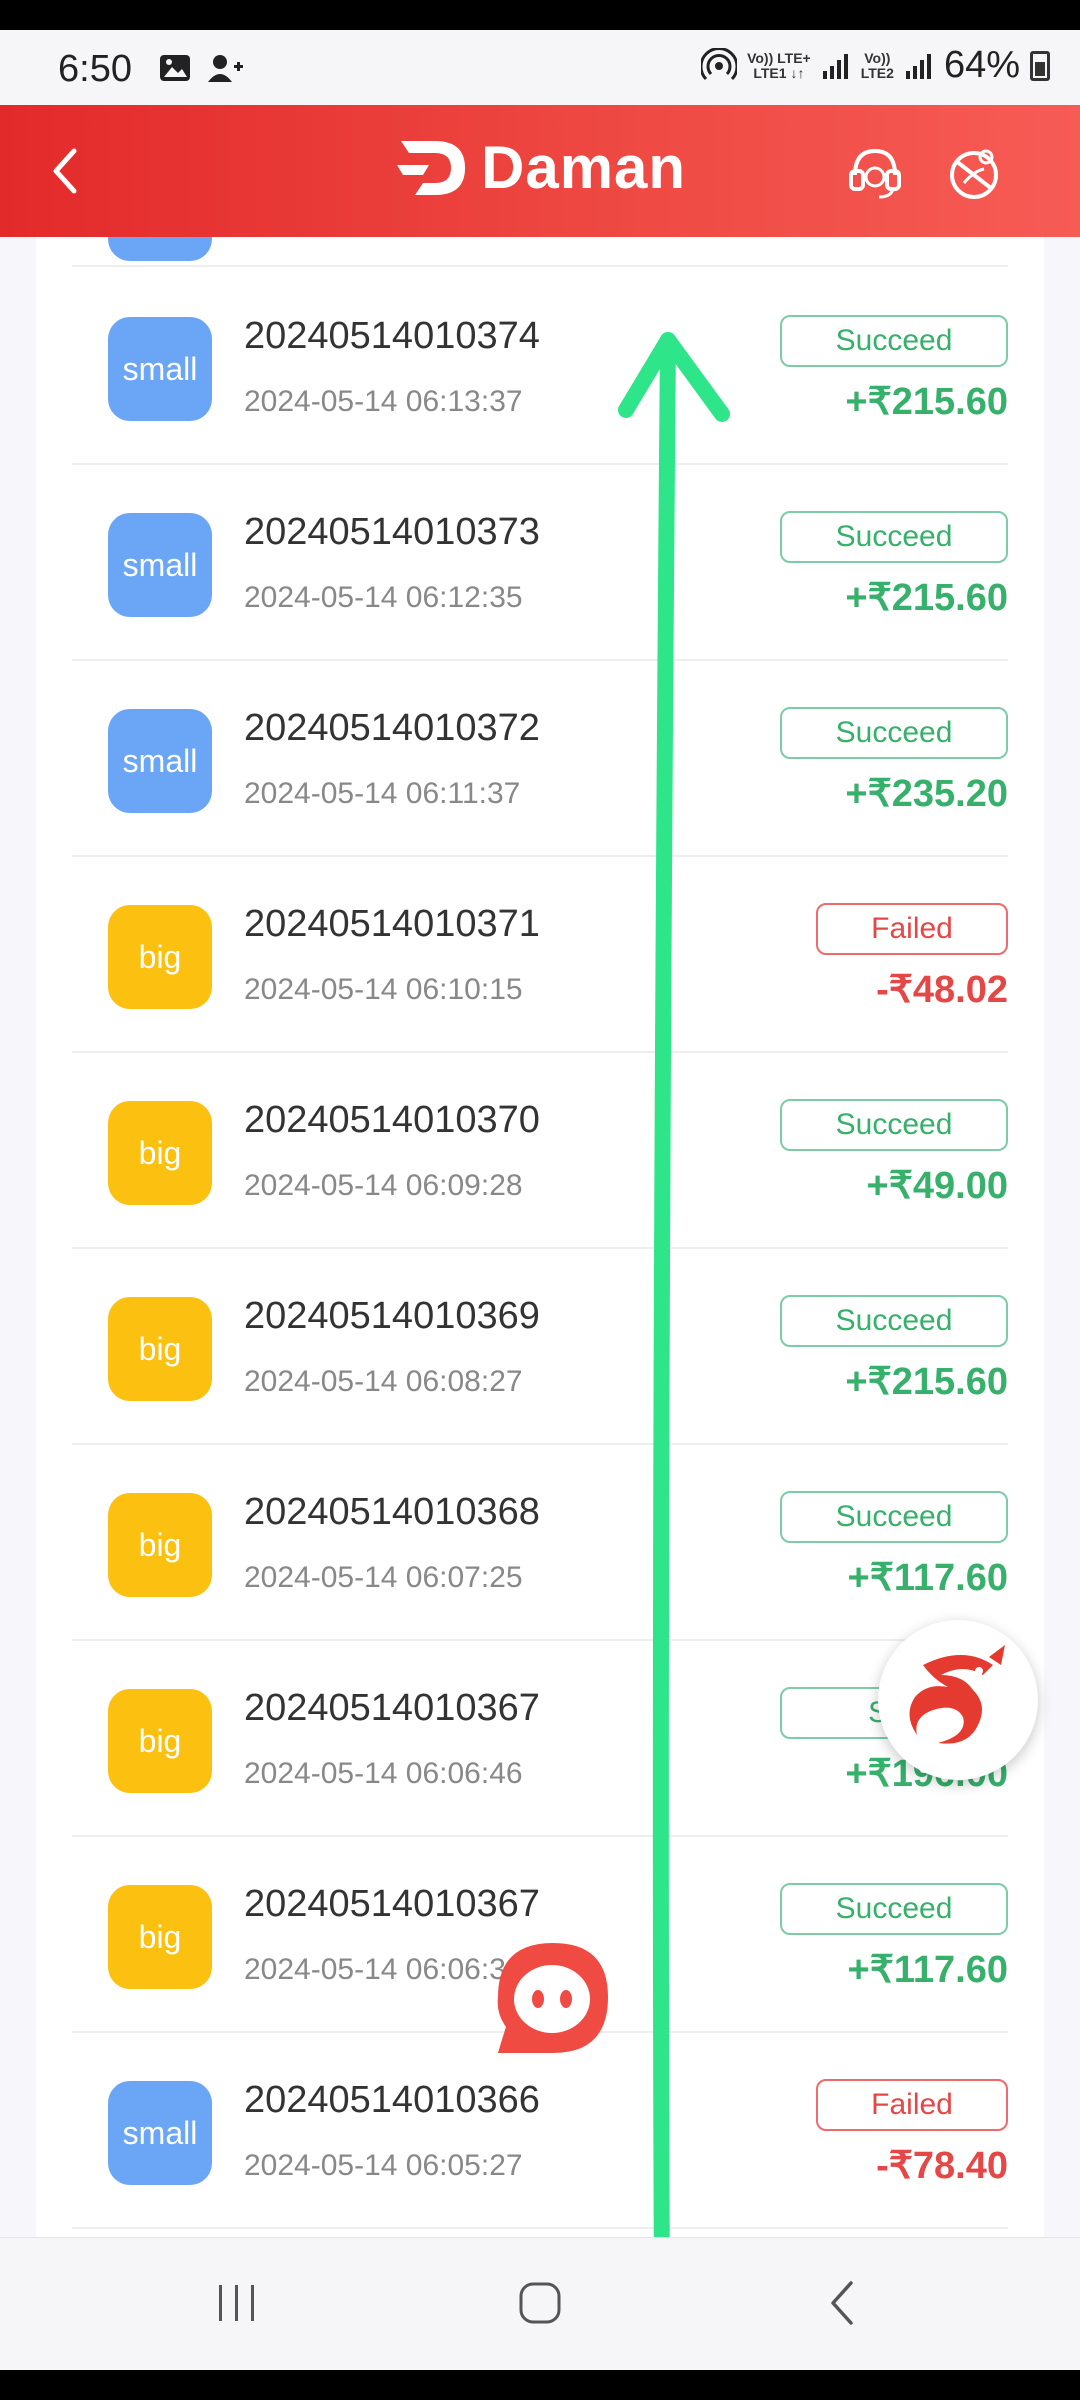 The image size is (1080, 2400). Describe the element at coordinates (392, 1512) in the screenshot. I see `order-number: 20240514010368` at that location.